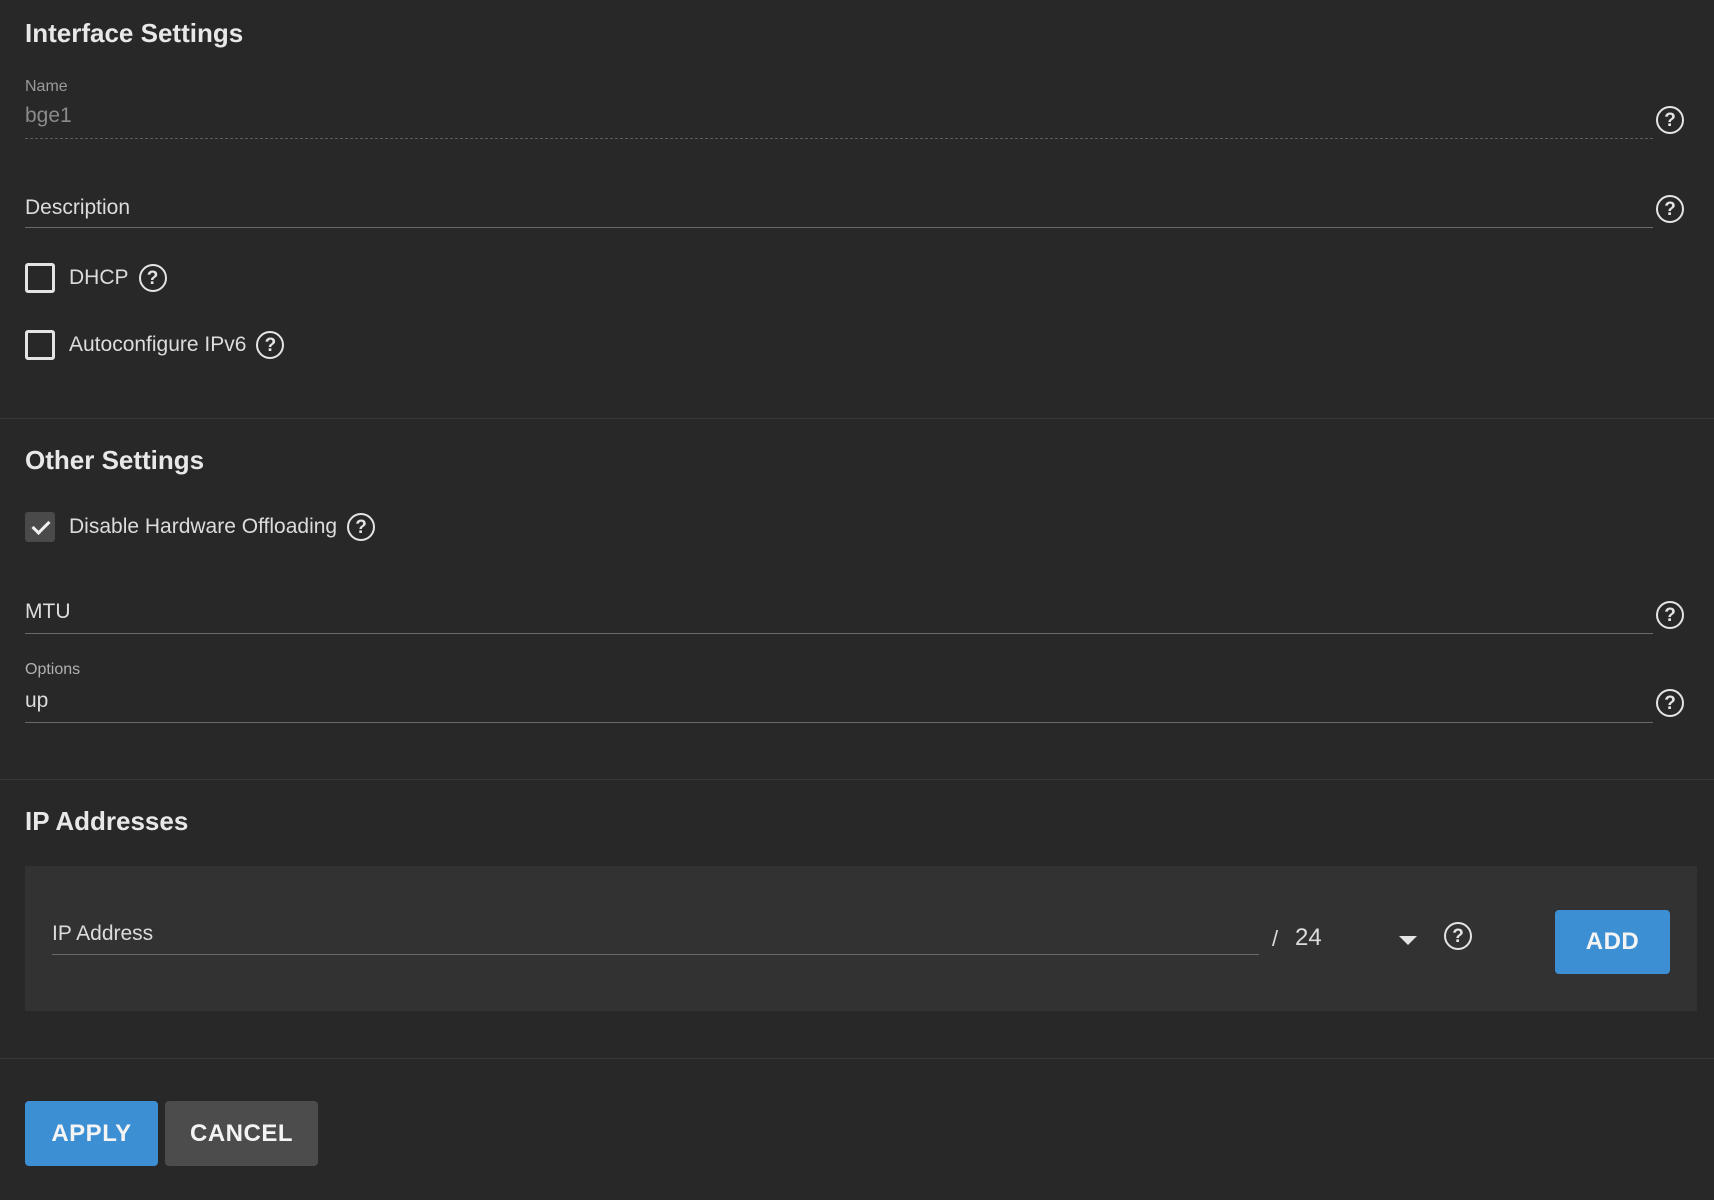 The width and height of the screenshot is (1714, 1200). I want to click on dhcp-row: DHCP ?, so click(96, 278).